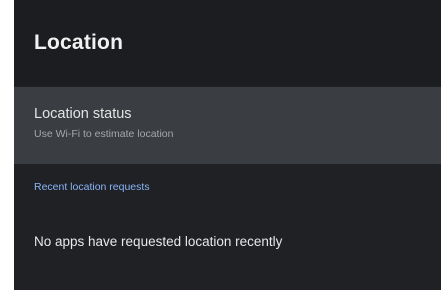  What do you see at coordinates (92, 187) in the screenshot?
I see `recent-location-requests-heading: Recent location requests` at bounding box center [92, 187].